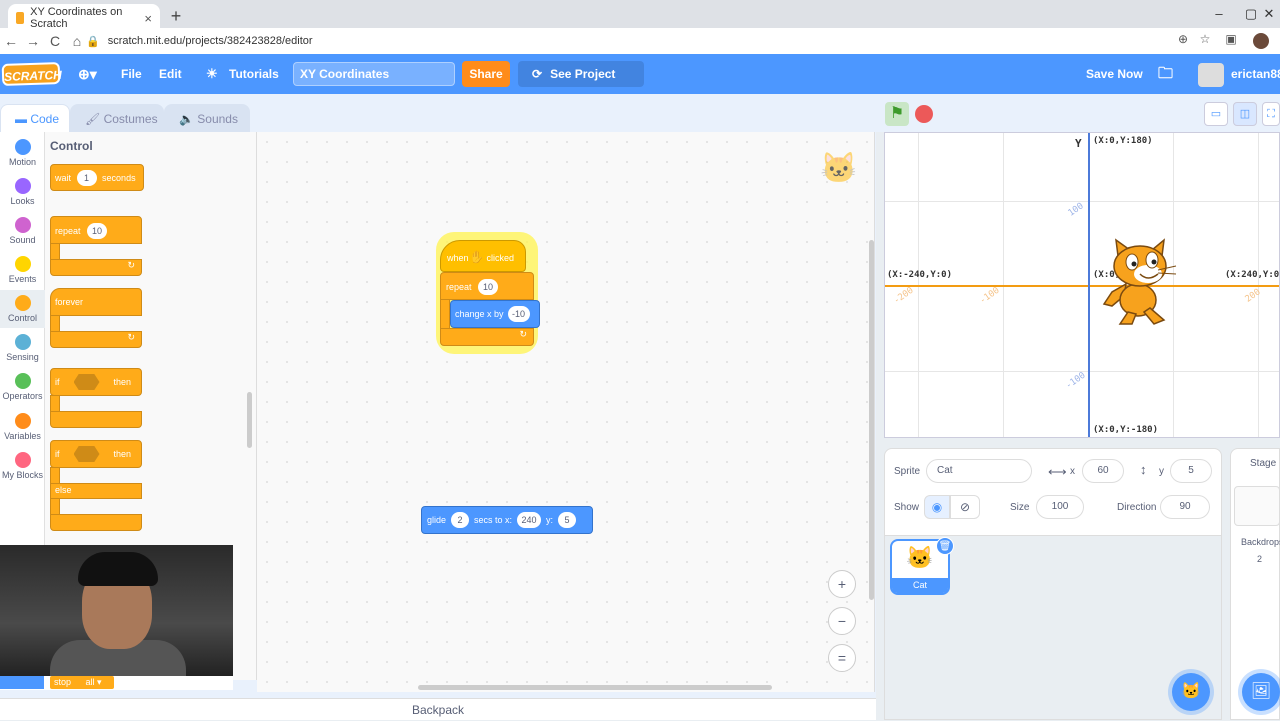 The width and height of the screenshot is (1280, 721). I want to click on repeat-script-block: repeat 10, so click(487, 286).